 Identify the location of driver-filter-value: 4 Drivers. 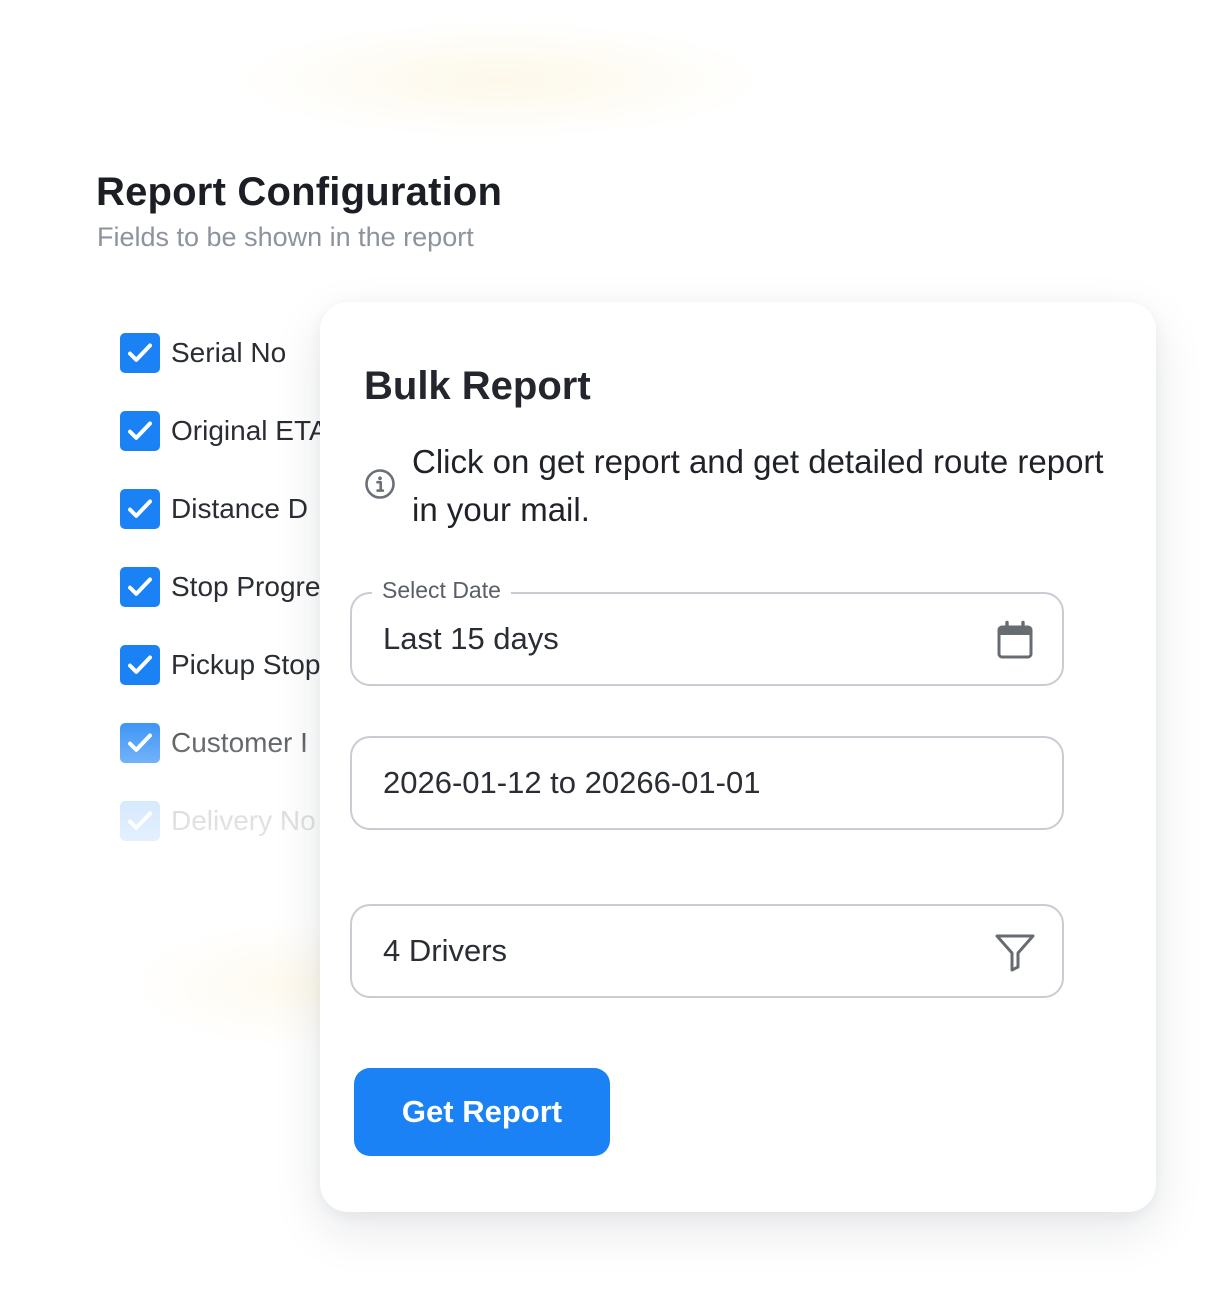
(445, 950).